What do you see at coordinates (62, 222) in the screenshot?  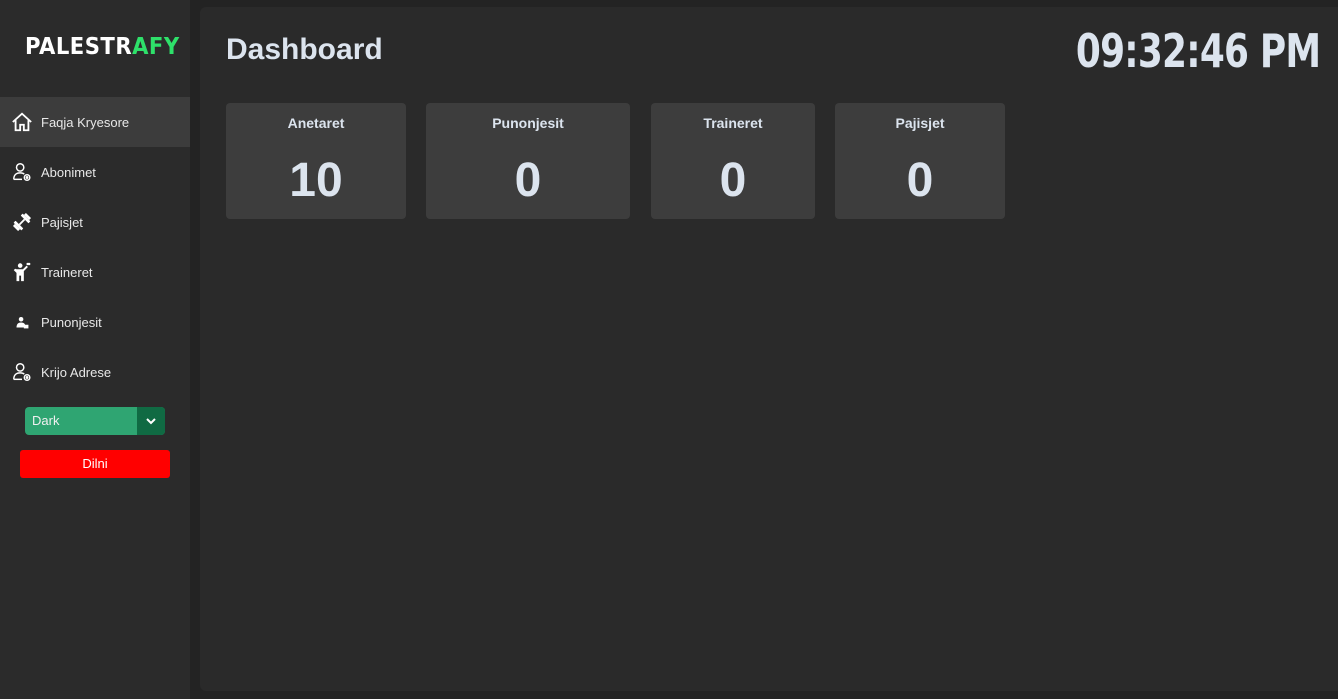 I see `sidebar-item-label: Pajisjet` at bounding box center [62, 222].